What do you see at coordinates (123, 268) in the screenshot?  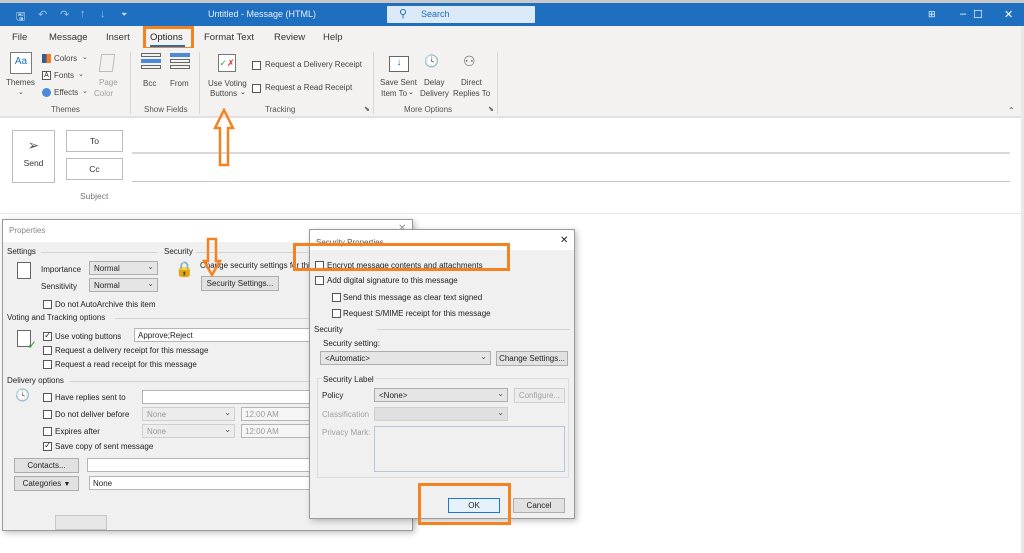 I see `importance-select: Normal ⌄` at bounding box center [123, 268].